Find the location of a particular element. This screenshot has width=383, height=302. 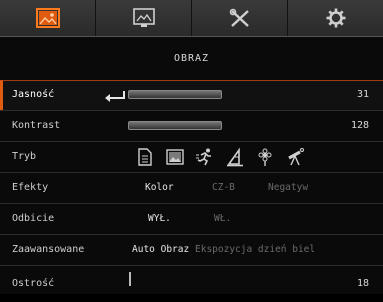

tab-settings is located at coordinates (335, 18).